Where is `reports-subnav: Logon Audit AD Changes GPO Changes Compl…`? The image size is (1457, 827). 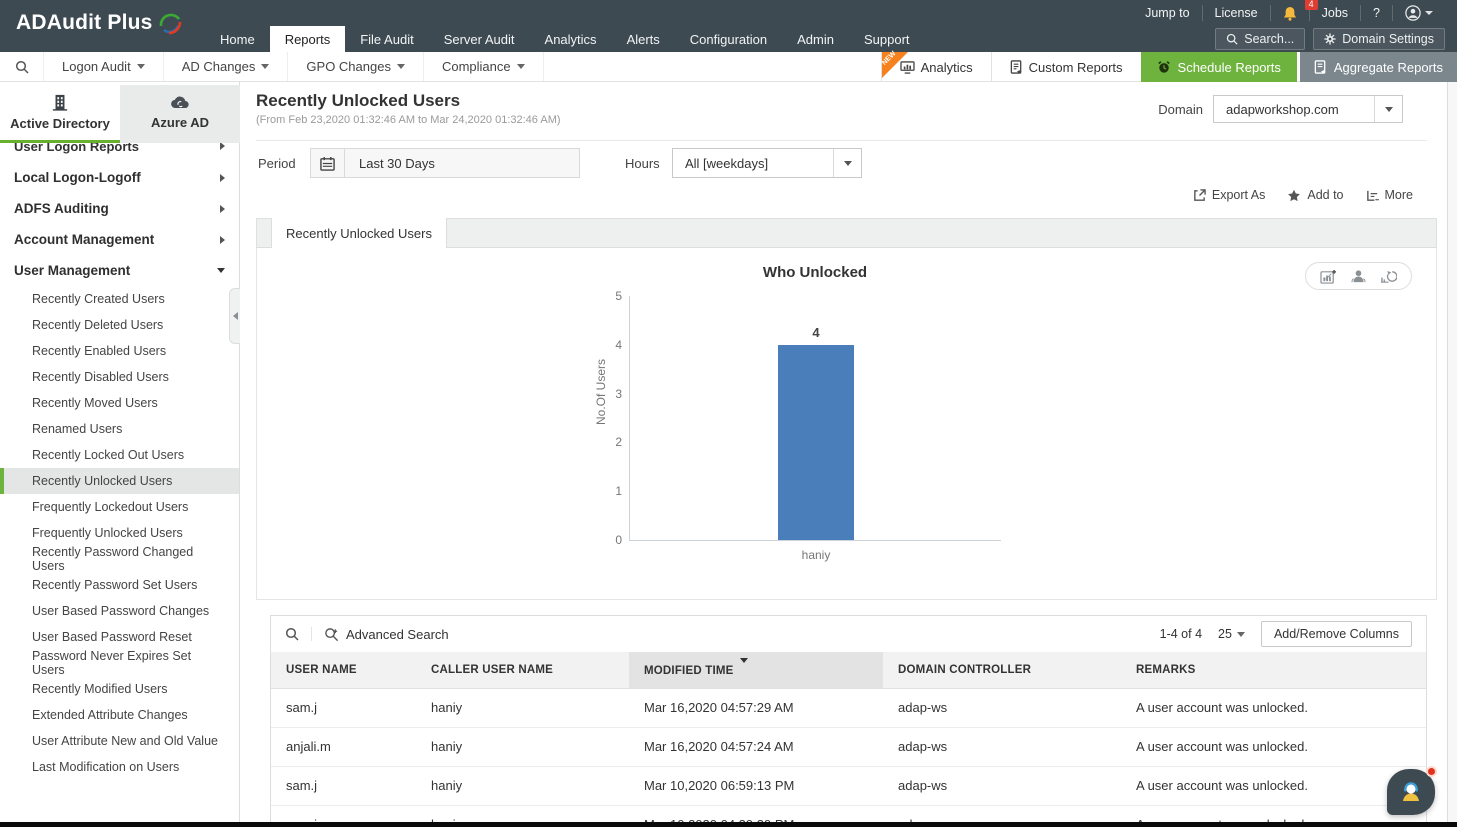 reports-subnav: Logon Audit AD Changes GPO Changes Compl… is located at coordinates (728, 66).